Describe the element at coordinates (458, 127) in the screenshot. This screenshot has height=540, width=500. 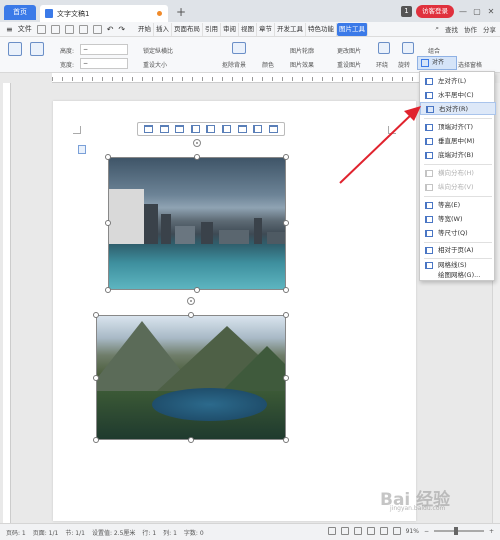
I see `menu-item-align-top: 顶端对齐(T)` at that location.